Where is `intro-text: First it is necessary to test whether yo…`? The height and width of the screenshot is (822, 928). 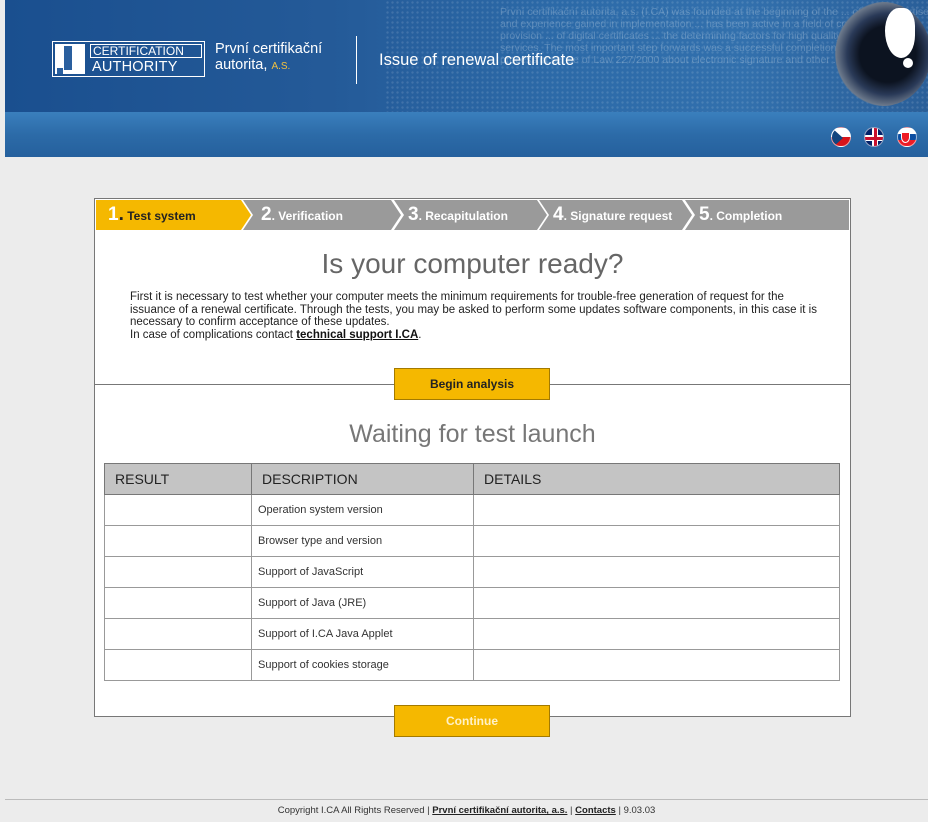
intro-text: First it is necessary to test whether yo… is located at coordinates (473, 316).